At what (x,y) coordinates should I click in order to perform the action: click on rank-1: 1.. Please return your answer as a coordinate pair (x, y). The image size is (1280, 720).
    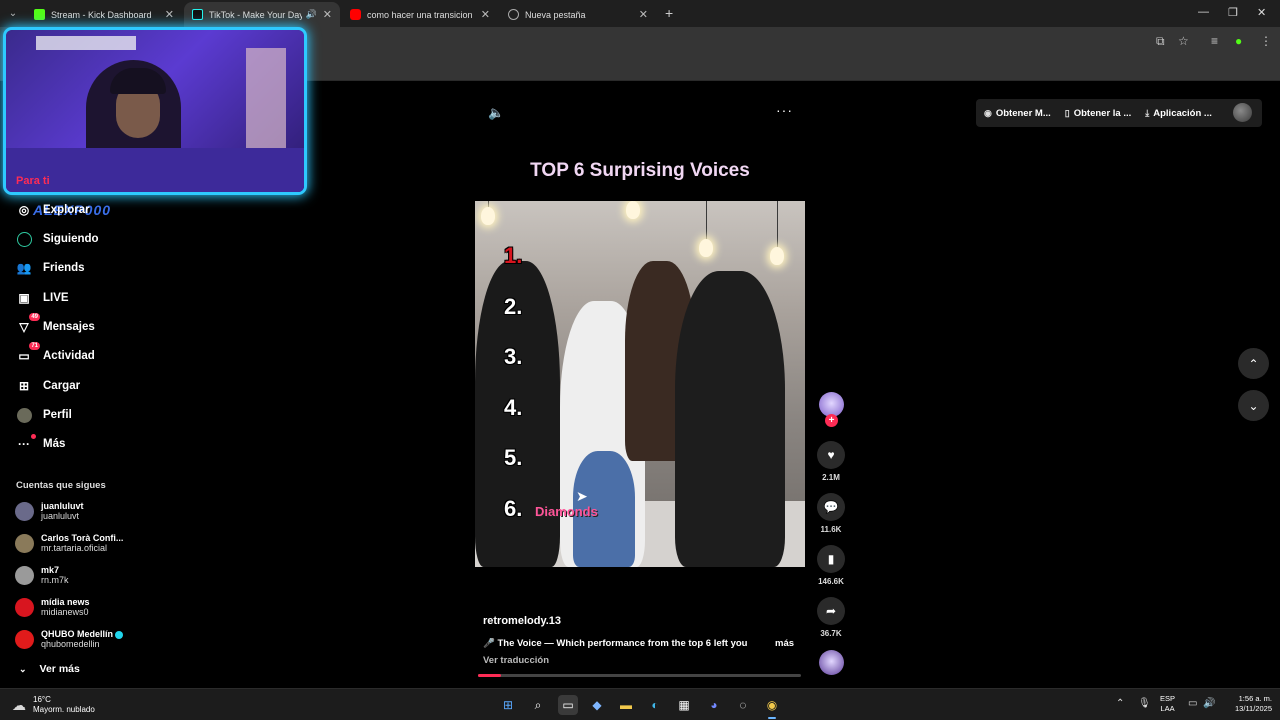
    Looking at the image, I should click on (513, 255).